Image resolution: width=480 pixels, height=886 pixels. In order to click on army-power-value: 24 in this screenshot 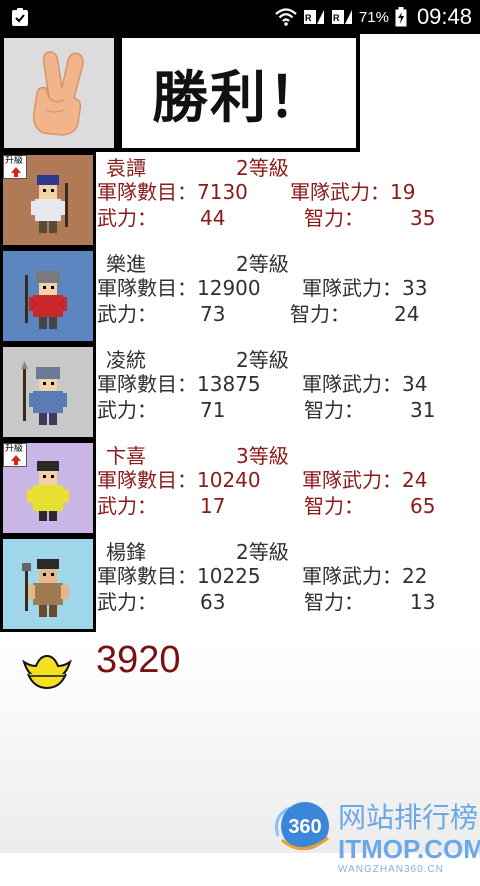, I will do `click(415, 480)`.